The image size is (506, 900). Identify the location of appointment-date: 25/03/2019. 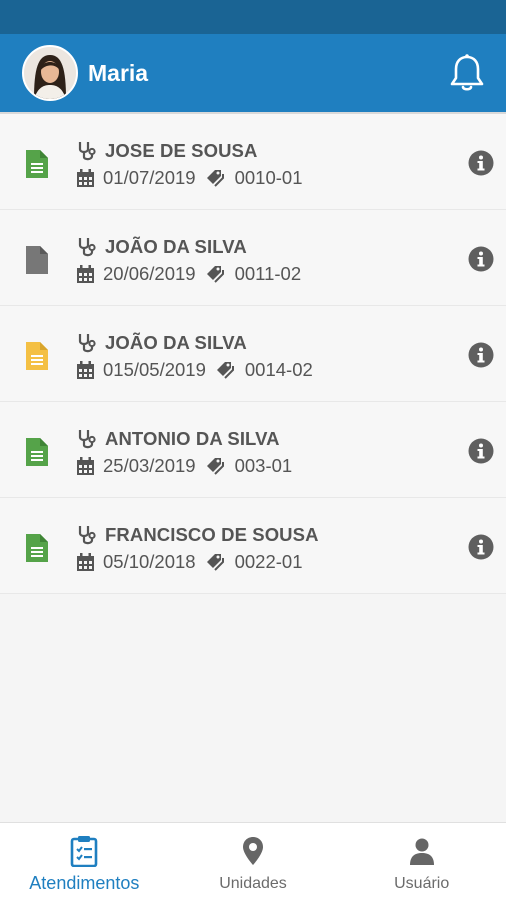
(149, 465).